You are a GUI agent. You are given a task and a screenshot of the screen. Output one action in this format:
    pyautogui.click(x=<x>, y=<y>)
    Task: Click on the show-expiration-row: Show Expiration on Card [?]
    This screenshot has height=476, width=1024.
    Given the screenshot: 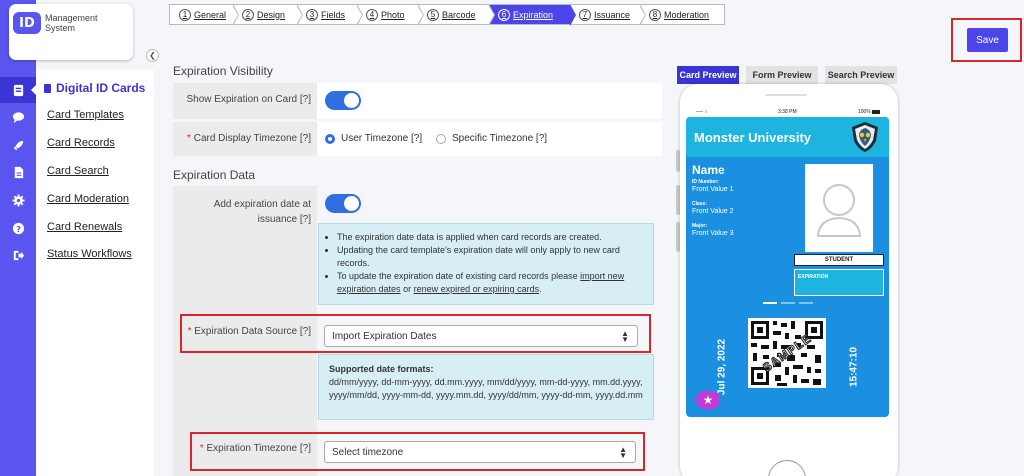 What is the action you would take?
    pyautogui.click(x=417, y=101)
    